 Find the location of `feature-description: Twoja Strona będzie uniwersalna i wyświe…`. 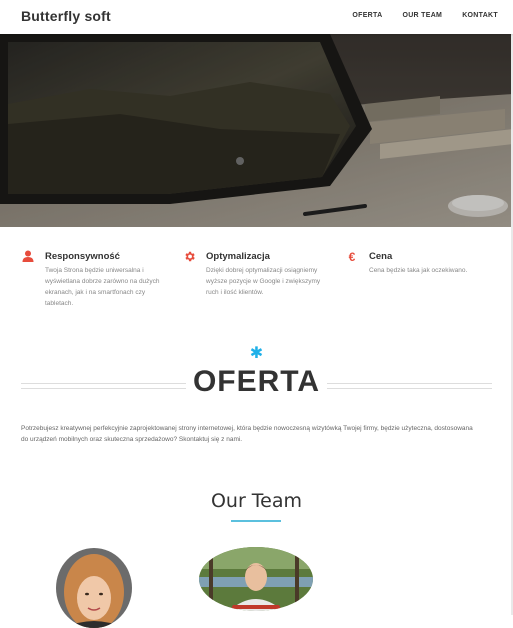

feature-description: Twoja Strona będzie uniwersalna i wyświe… is located at coordinates (102, 287).